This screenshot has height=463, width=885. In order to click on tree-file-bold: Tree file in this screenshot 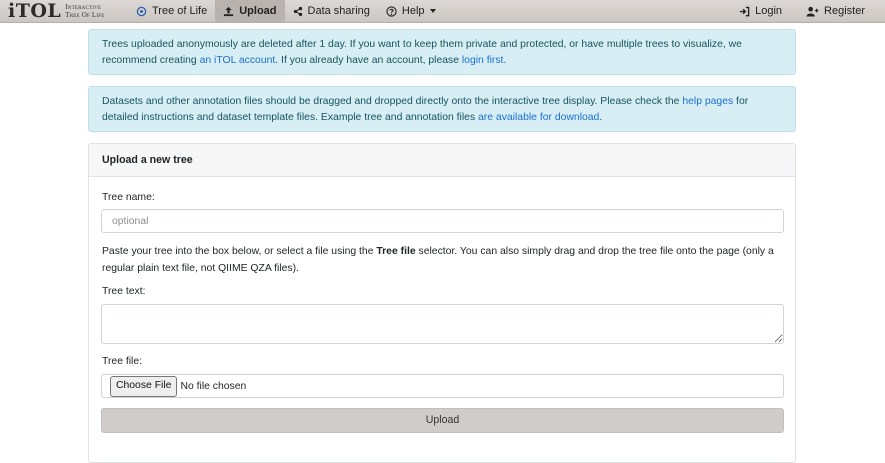, I will do `click(396, 251)`.